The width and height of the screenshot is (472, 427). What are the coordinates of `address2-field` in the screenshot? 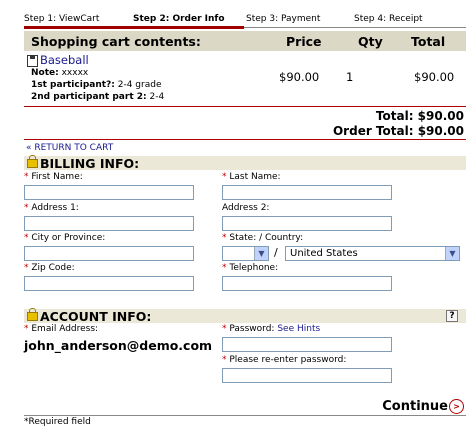 It's located at (307, 223).